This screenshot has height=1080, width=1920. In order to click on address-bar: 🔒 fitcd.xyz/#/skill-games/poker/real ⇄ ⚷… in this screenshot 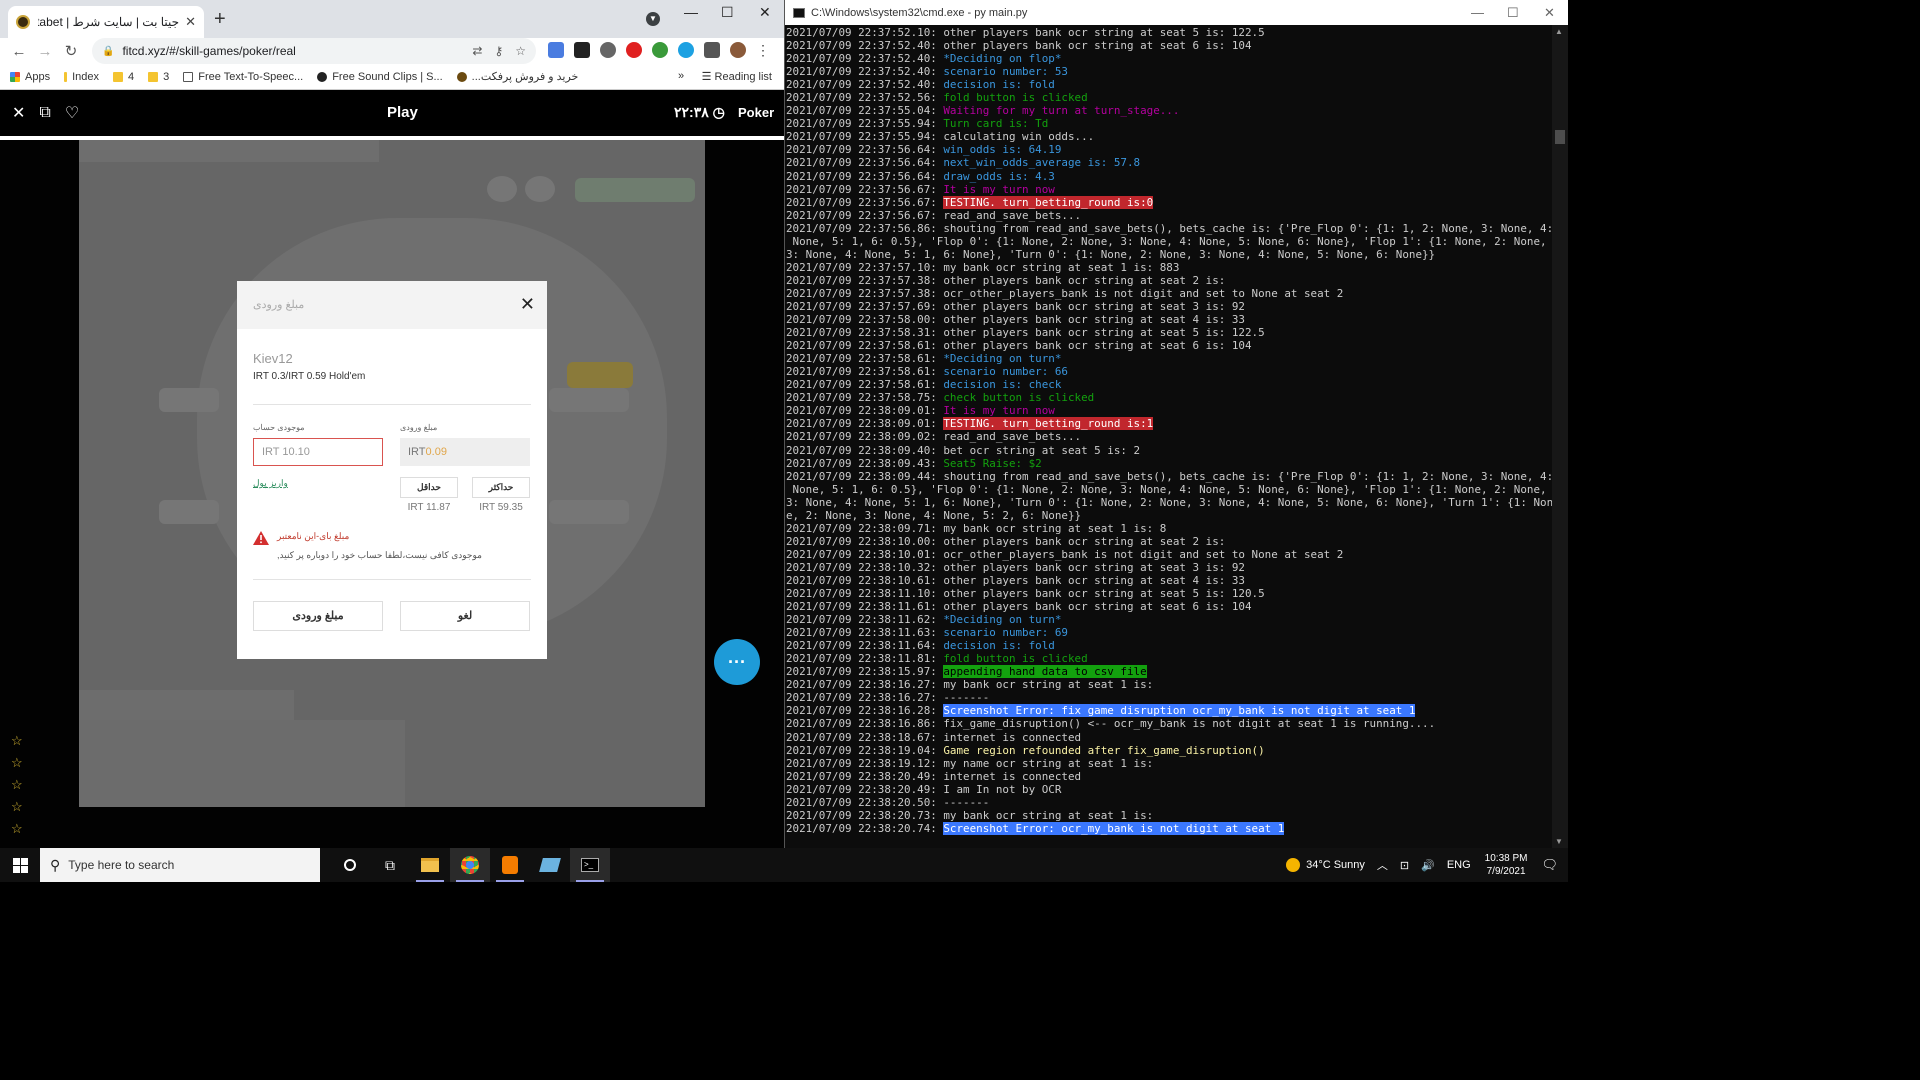, I will do `click(314, 51)`.